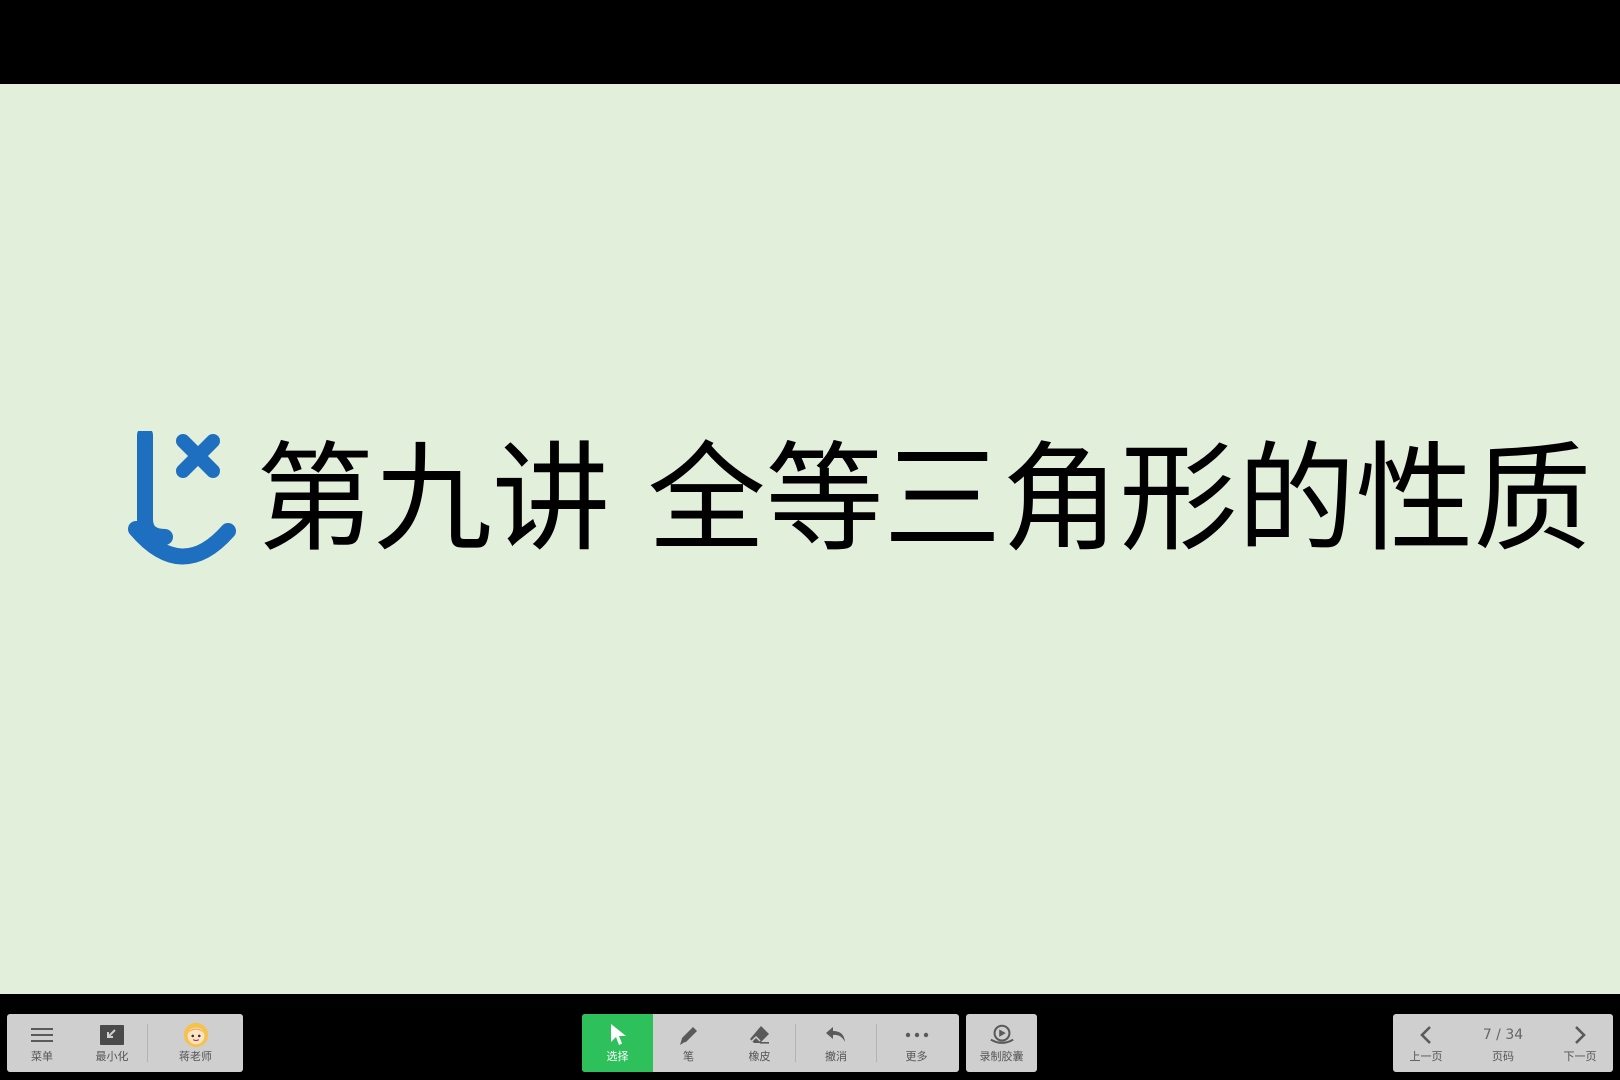  I want to click on center-toolbar-panel: 选择 笔 橡皮 撤消 更多, so click(770, 1043).